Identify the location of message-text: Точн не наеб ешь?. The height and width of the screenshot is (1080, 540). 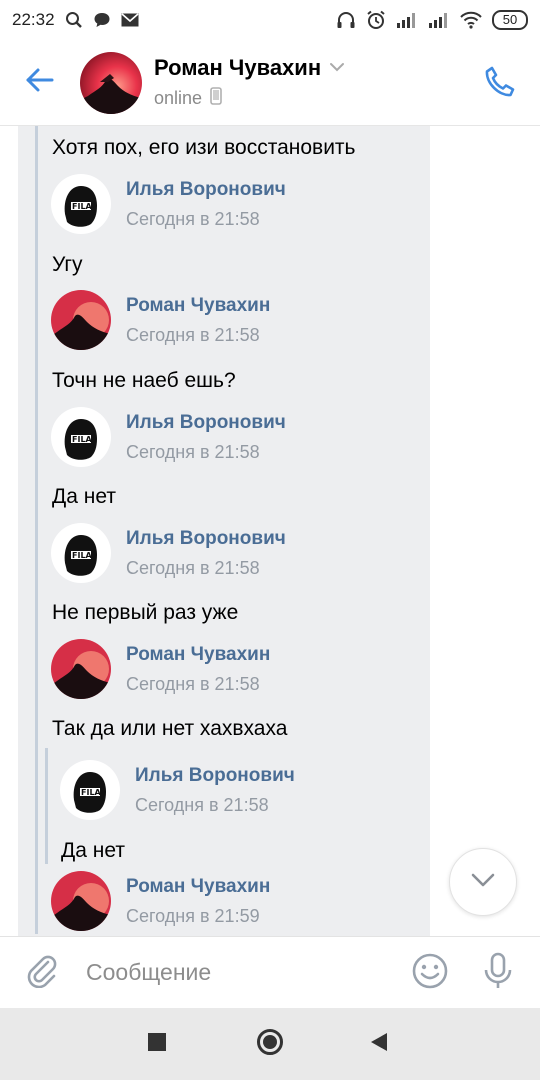
(144, 380).